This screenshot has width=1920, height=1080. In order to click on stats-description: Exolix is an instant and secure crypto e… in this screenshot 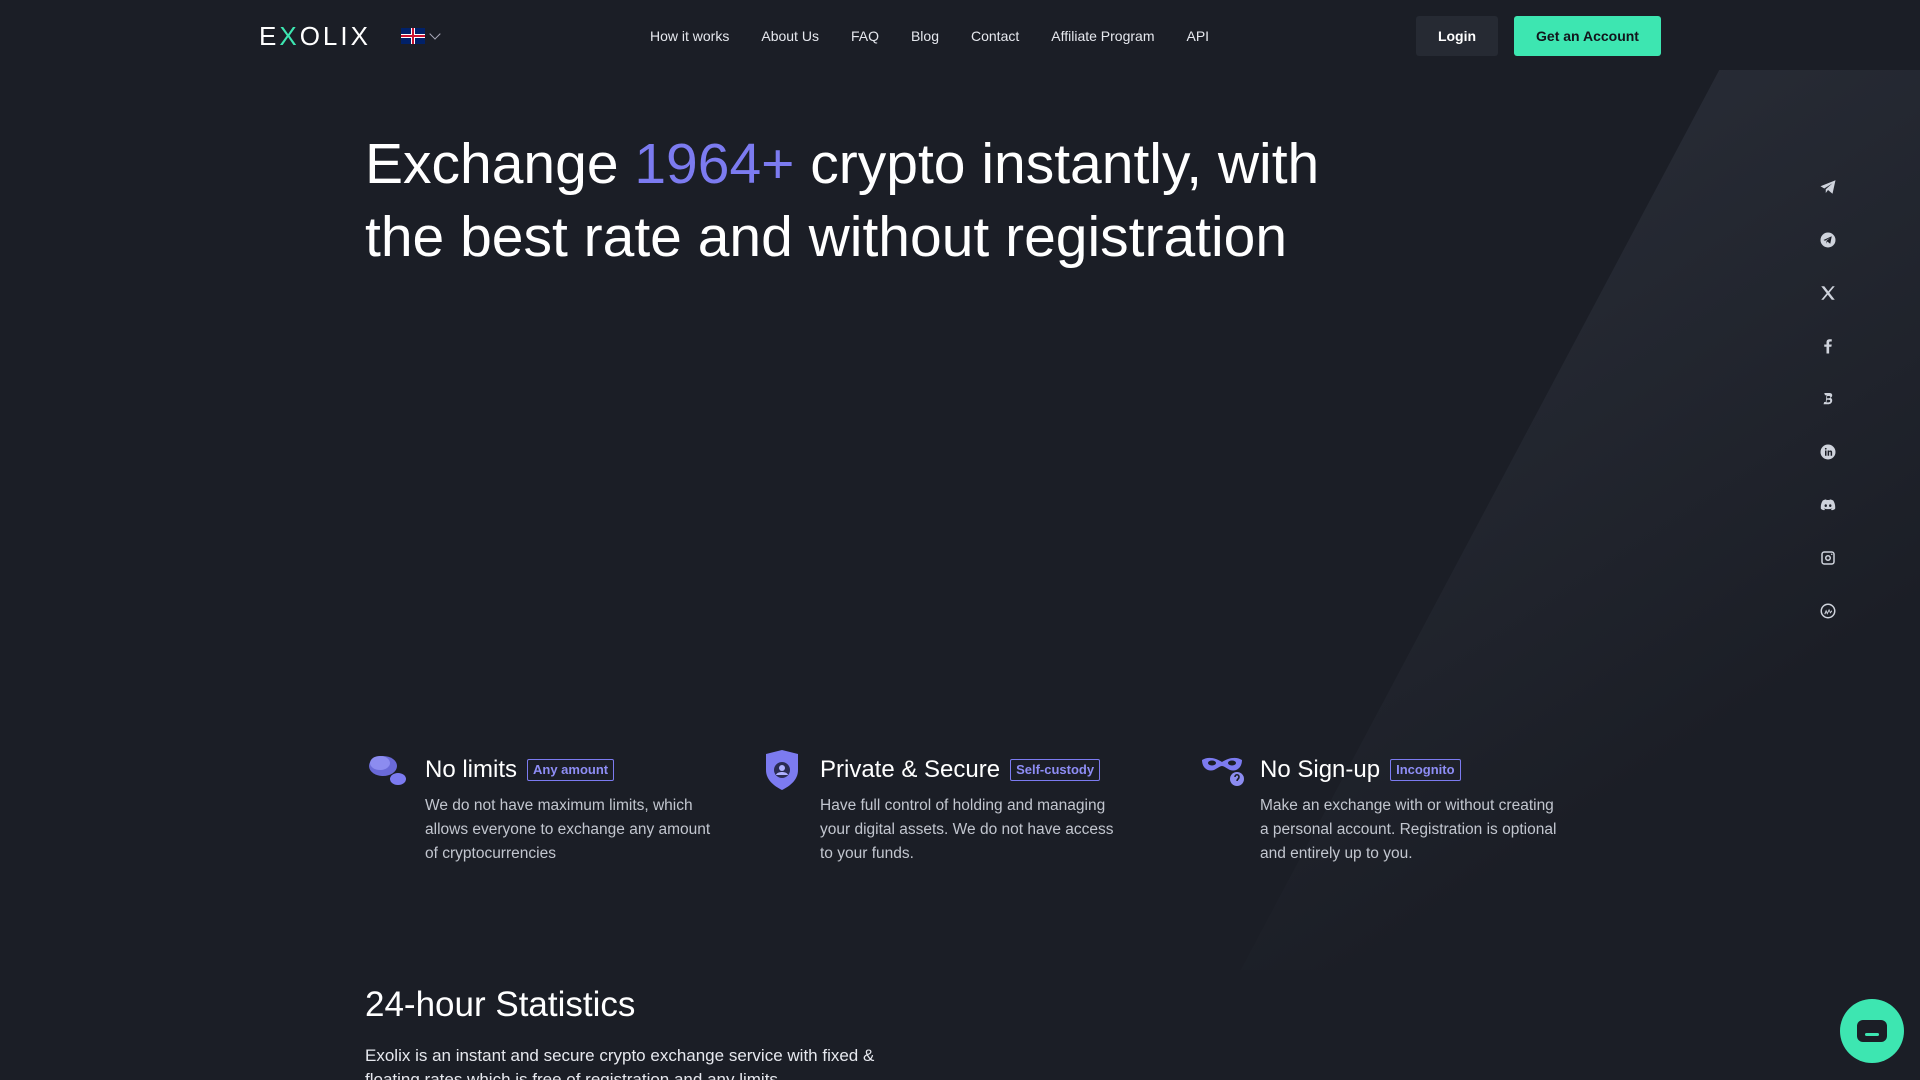, I will do `click(620, 1063)`.